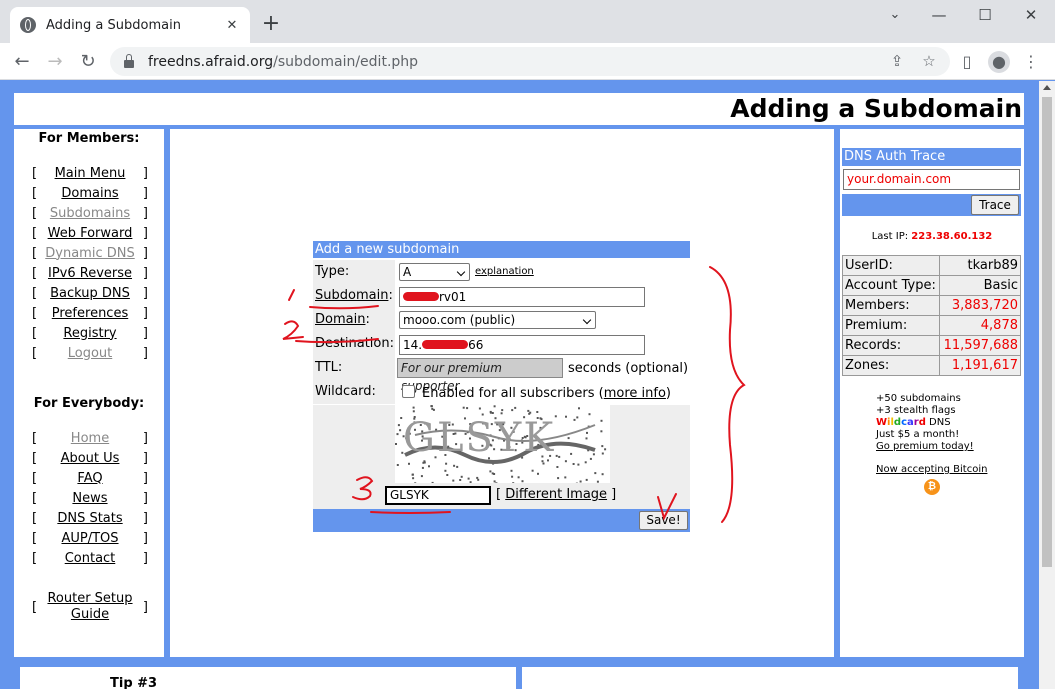 This screenshot has height=689, width=1055. I want to click on nav-item-registry: [Registry], so click(90, 333).